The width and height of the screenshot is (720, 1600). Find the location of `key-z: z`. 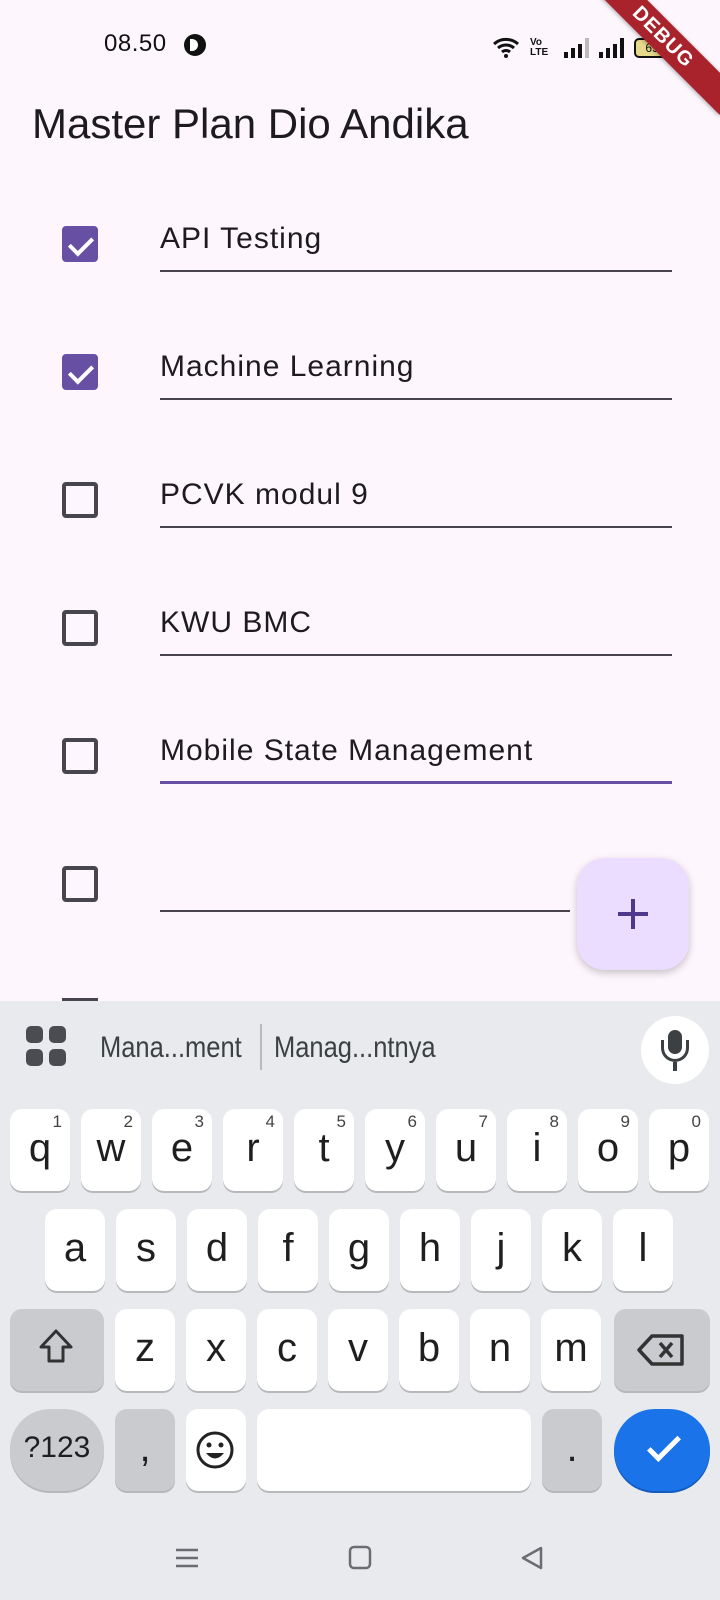

key-z: z is located at coordinates (145, 1350).